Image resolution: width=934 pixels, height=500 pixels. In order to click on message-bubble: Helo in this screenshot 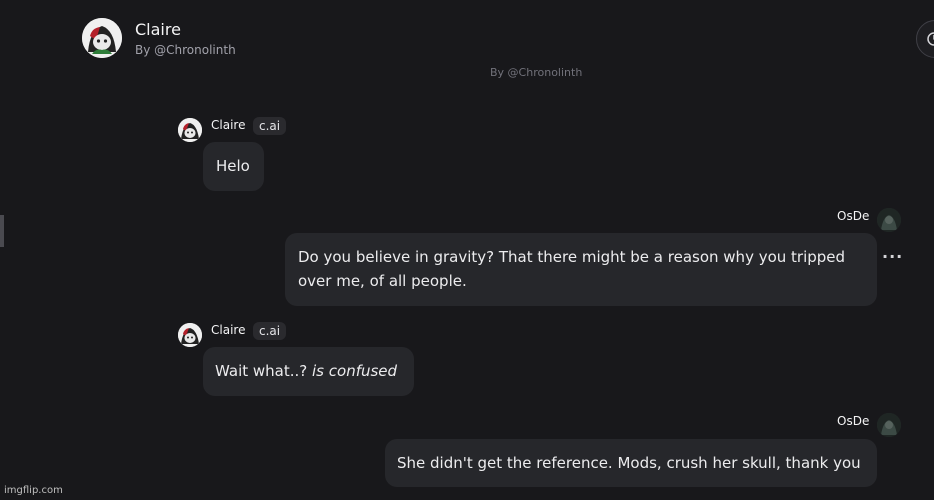, I will do `click(233, 166)`.